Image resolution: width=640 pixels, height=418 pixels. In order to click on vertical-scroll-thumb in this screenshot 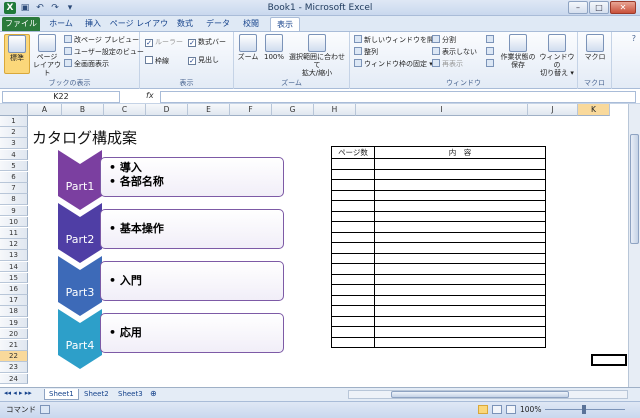, I will do `click(634, 189)`.